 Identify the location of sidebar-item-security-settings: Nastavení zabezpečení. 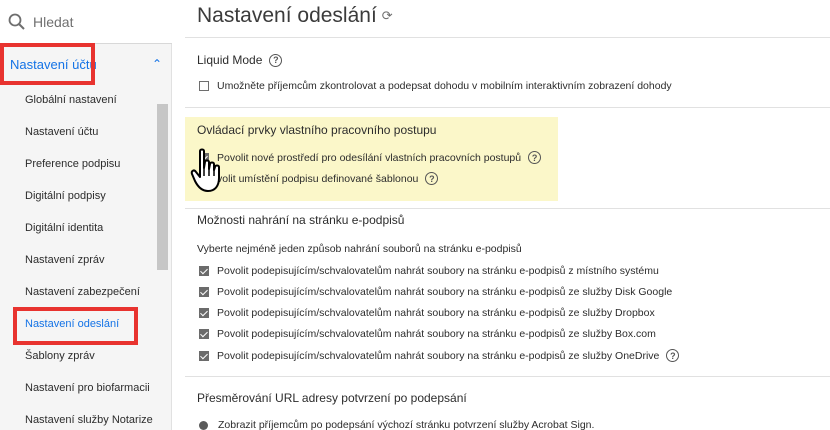
(77, 292).